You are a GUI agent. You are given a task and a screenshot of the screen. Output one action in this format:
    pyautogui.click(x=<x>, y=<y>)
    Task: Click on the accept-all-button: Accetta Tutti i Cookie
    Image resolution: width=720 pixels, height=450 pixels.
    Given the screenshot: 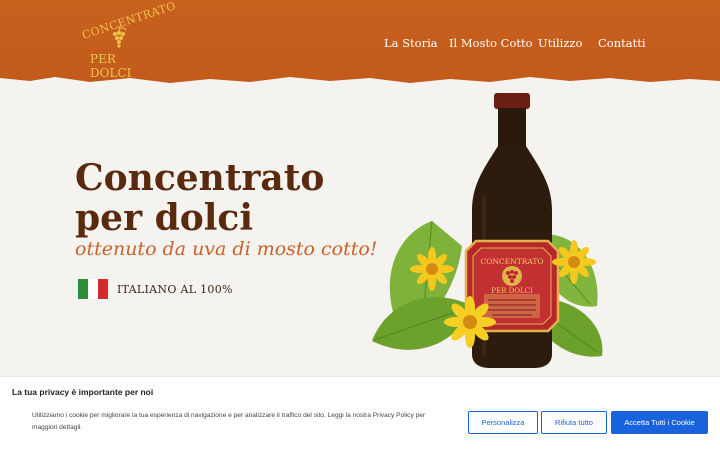 What is the action you would take?
    pyautogui.click(x=659, y=422)
    